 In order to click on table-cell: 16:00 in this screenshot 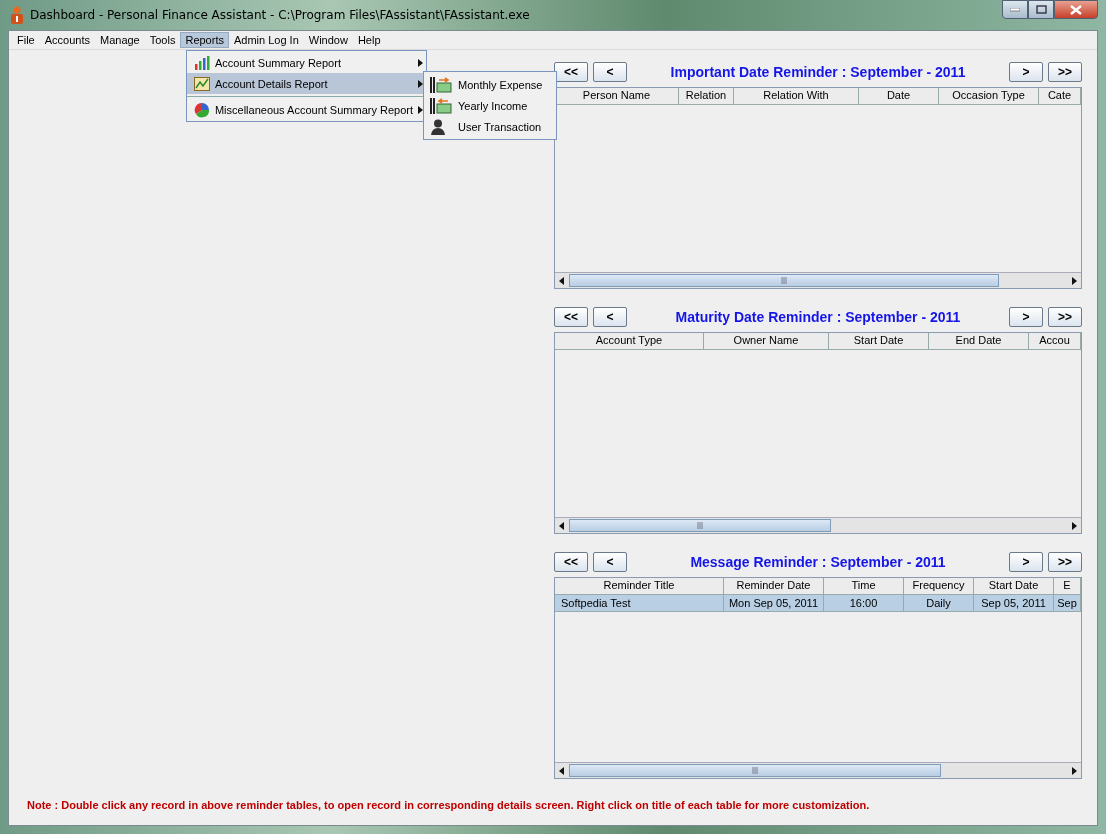, I will do `click(864, 603)`.